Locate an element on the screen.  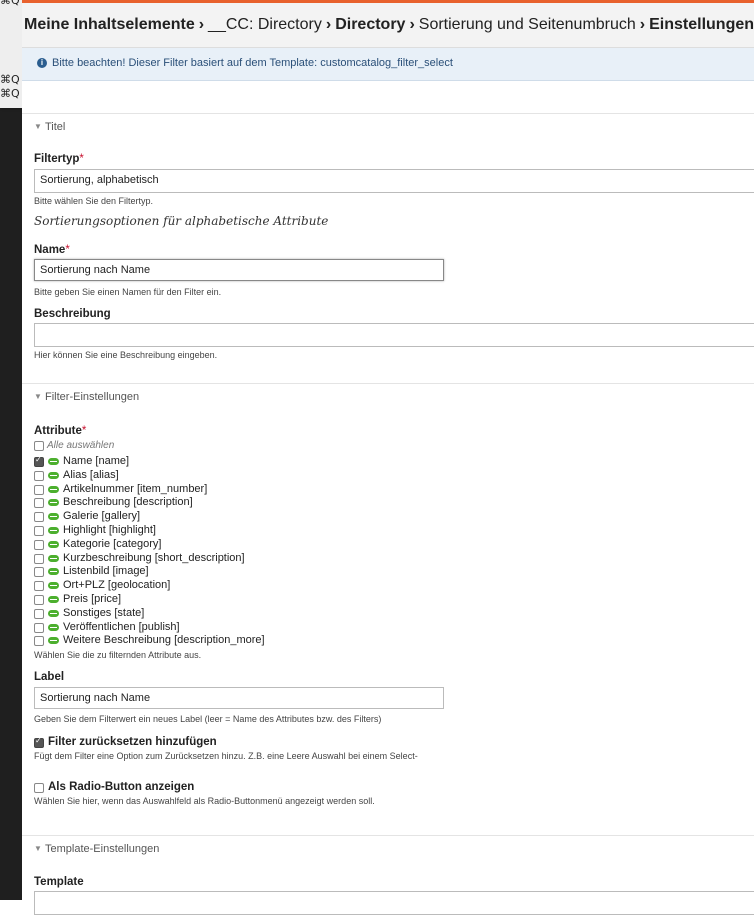
info-icon: i is located at coordinates (42, 63).